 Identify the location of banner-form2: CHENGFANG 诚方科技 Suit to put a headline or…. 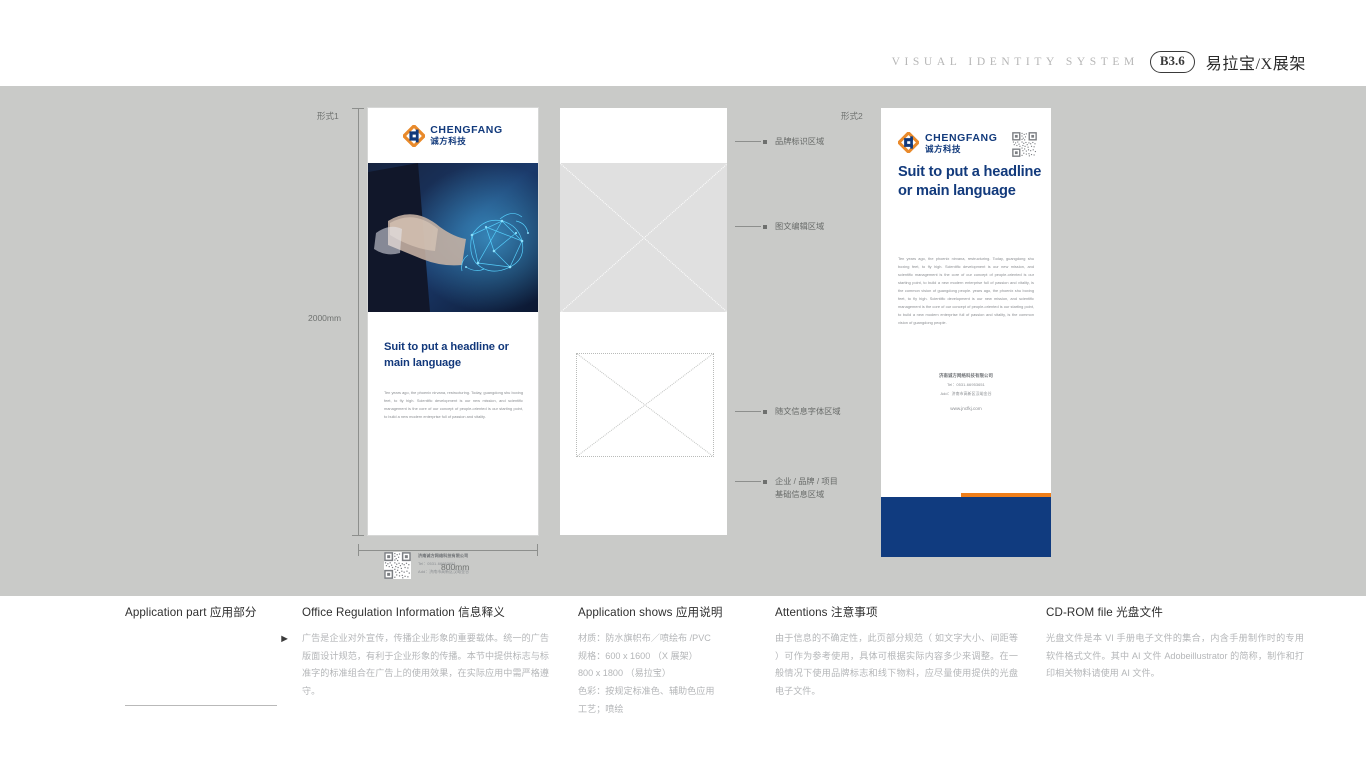
(966, 332).